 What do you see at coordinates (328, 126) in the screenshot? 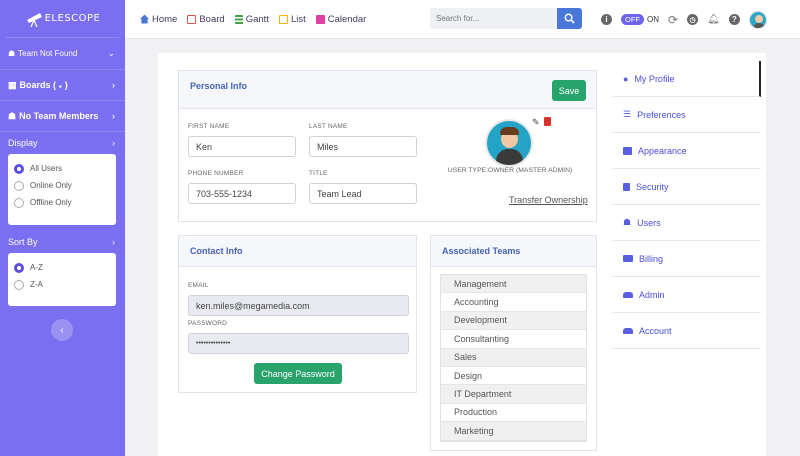
I see `last-name-label: LAST NAME` at bounding box center [328, 126].